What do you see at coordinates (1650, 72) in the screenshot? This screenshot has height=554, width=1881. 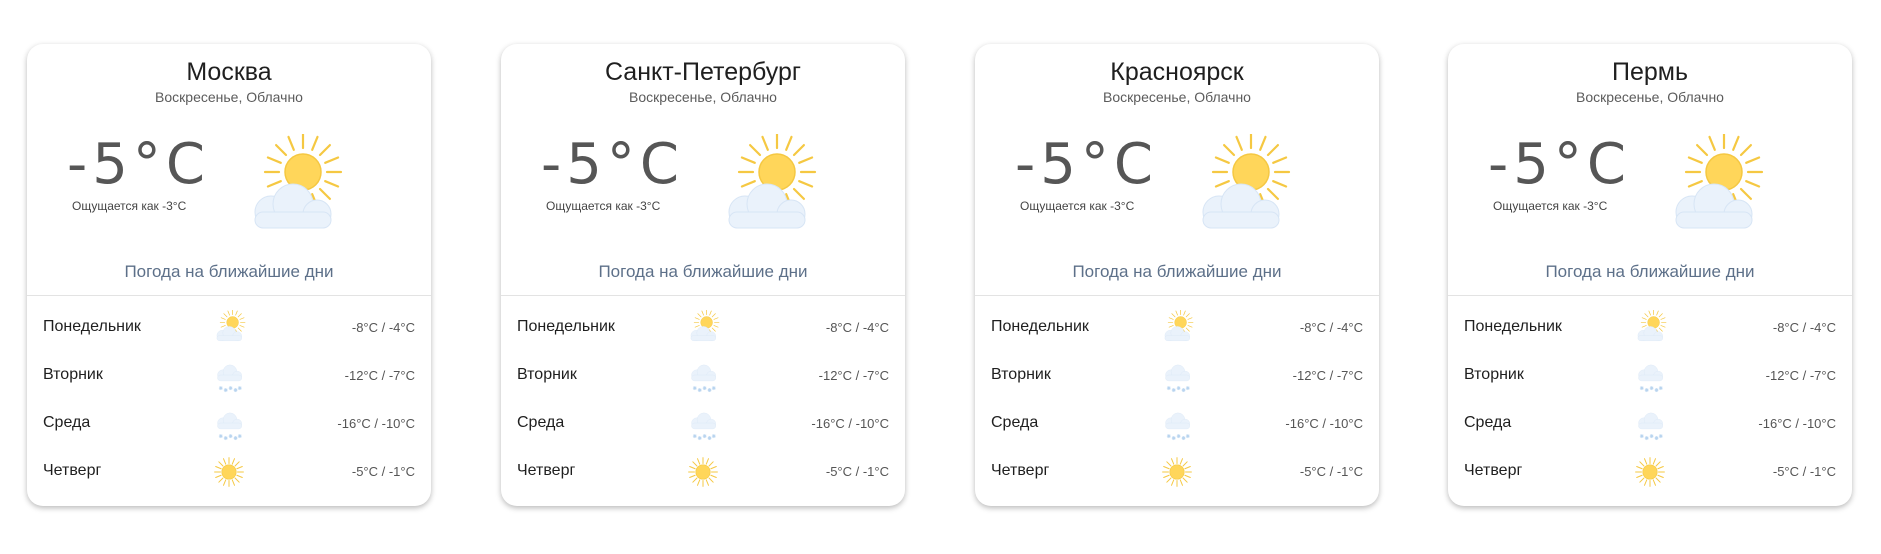 I see `city-name: Пермь` at bounding box center [1650, 72].